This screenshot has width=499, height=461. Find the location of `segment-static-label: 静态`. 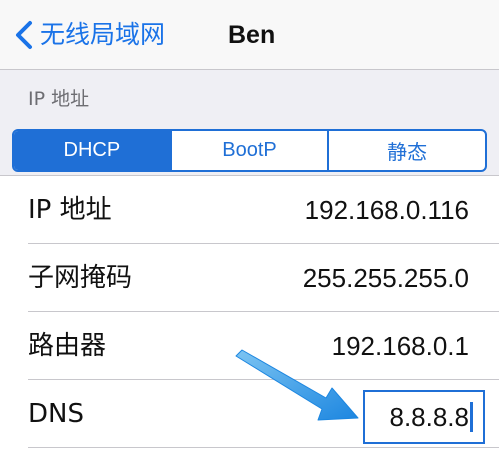

segment-static-label: 静态 is located at coordinates (407, 152).